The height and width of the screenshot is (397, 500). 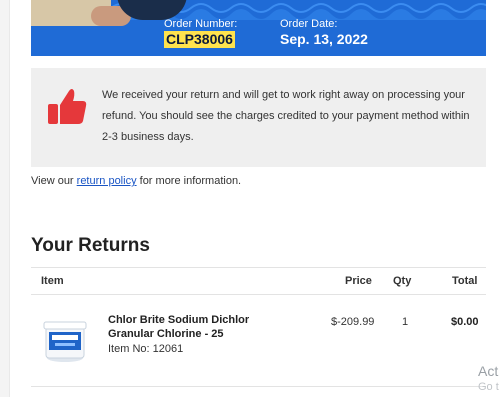 What do you see at coordinates (189, 181) in the screenshot?
I see `policy-suffix: for more information.` at bounding box center [189, 181].